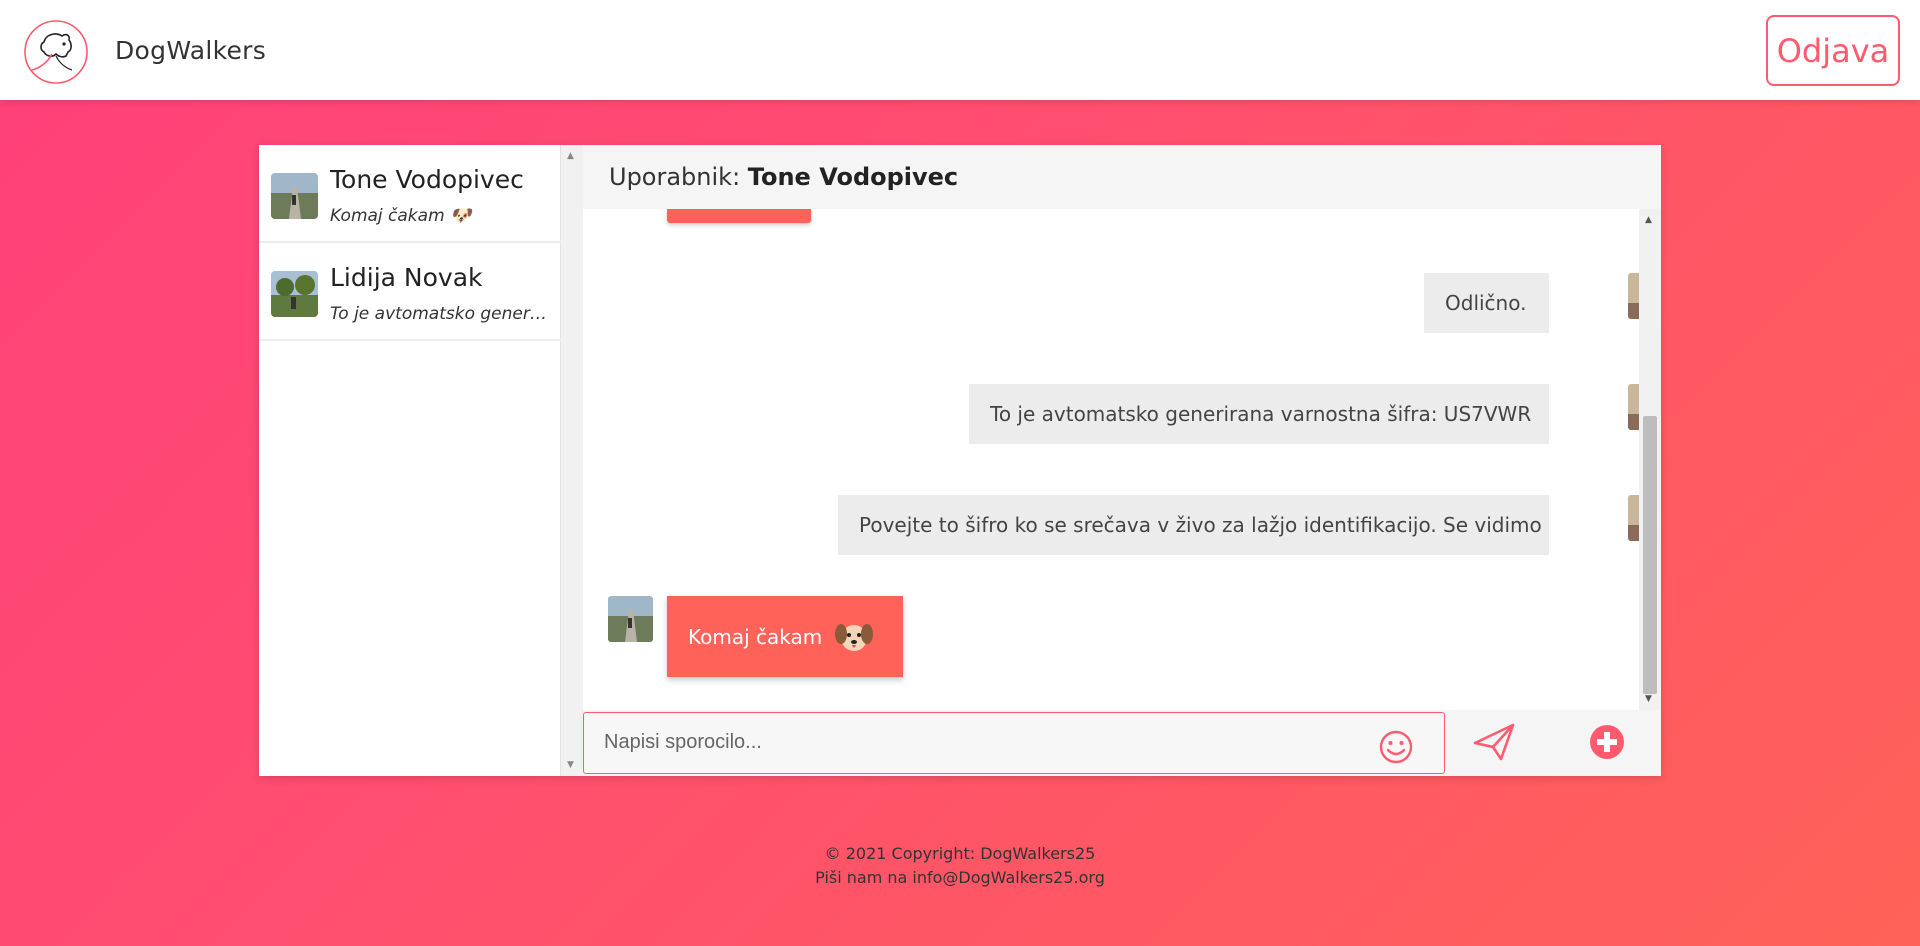 The image size is (1920, 946). Describe the element at coordinates (854, 637) in the screenshot. I see `dog-face-icon` at that location.